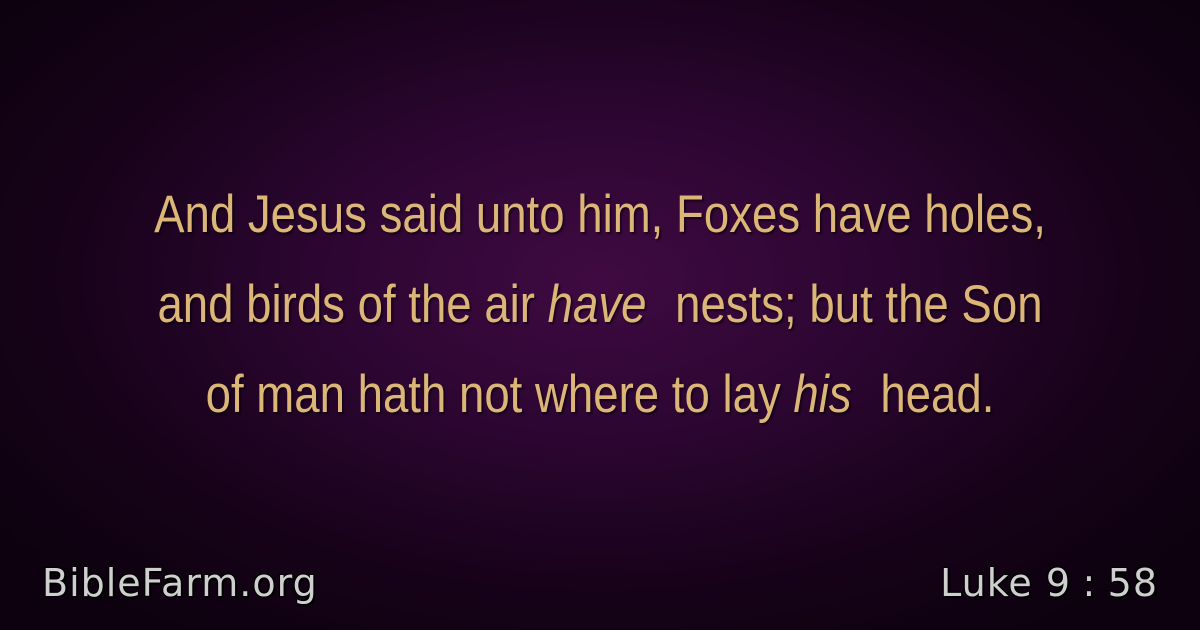 The height and width of the screenshot is (630, 1200). Describe the element at coordinates (1132, 583) in the screenshot. I see `reference-verse-number: 58` at that location.